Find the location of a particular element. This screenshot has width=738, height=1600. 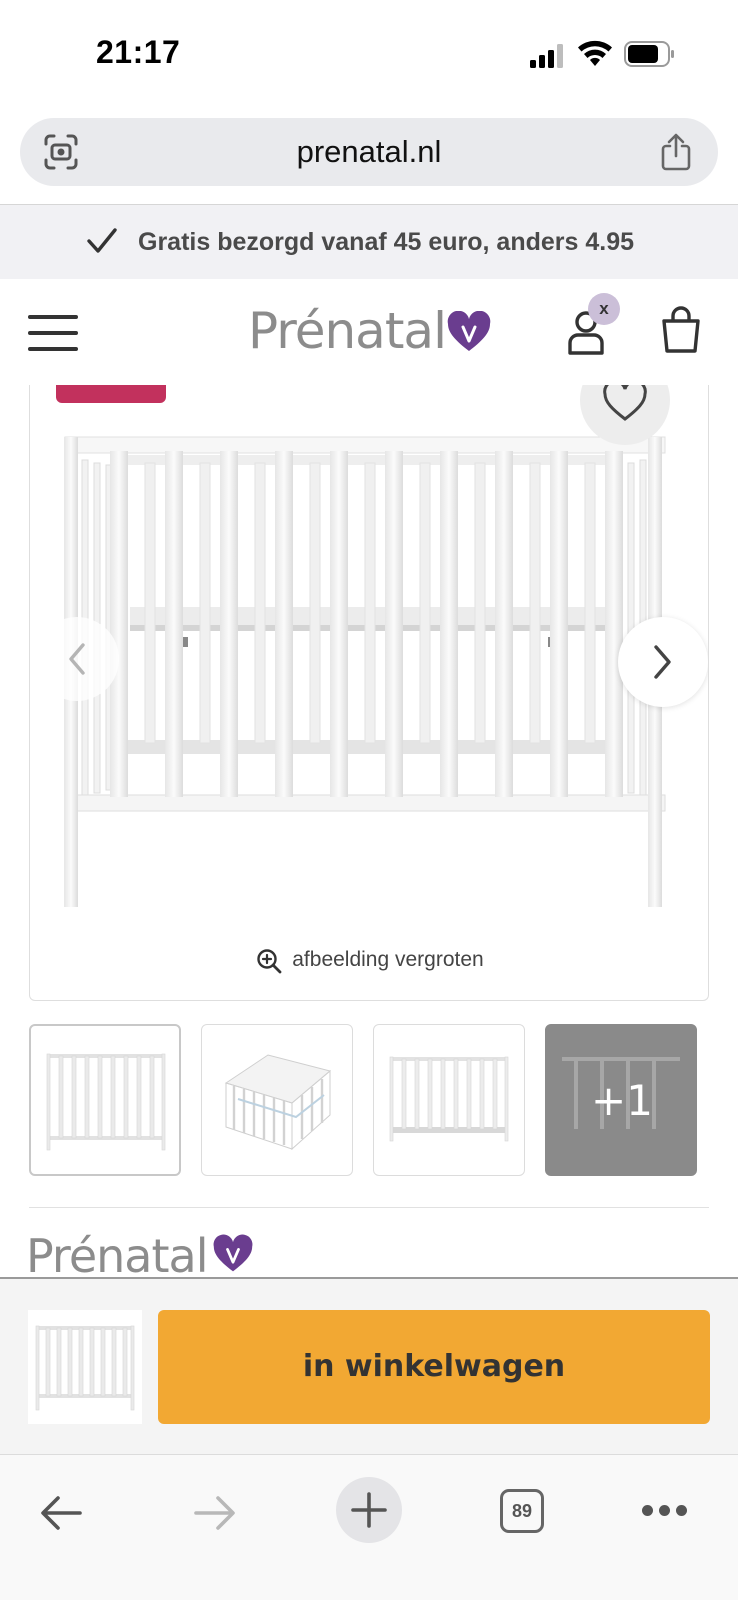

site-header: Prénatal x is located at coordinates (369, 332).